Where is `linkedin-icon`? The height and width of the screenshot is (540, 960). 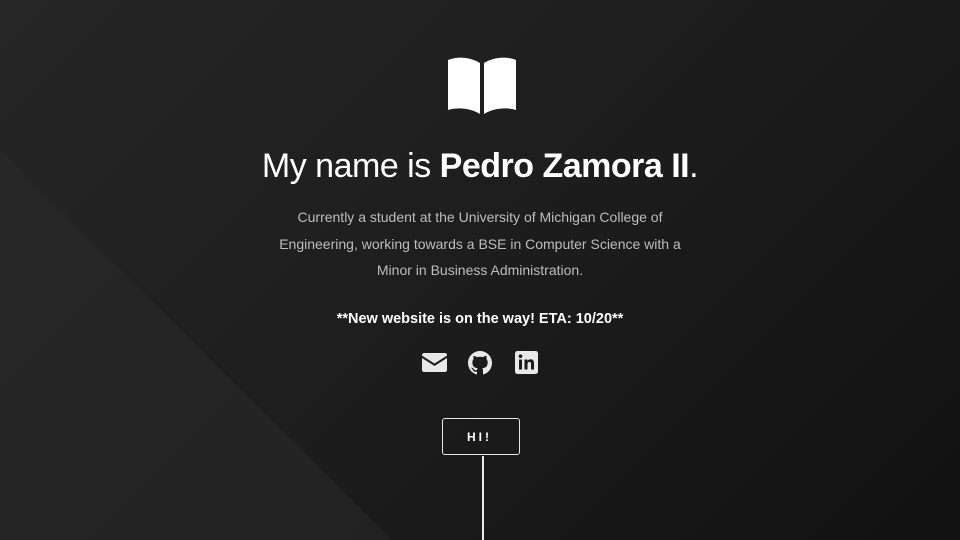 linkedin-icon is located at coordinates (526, 362).